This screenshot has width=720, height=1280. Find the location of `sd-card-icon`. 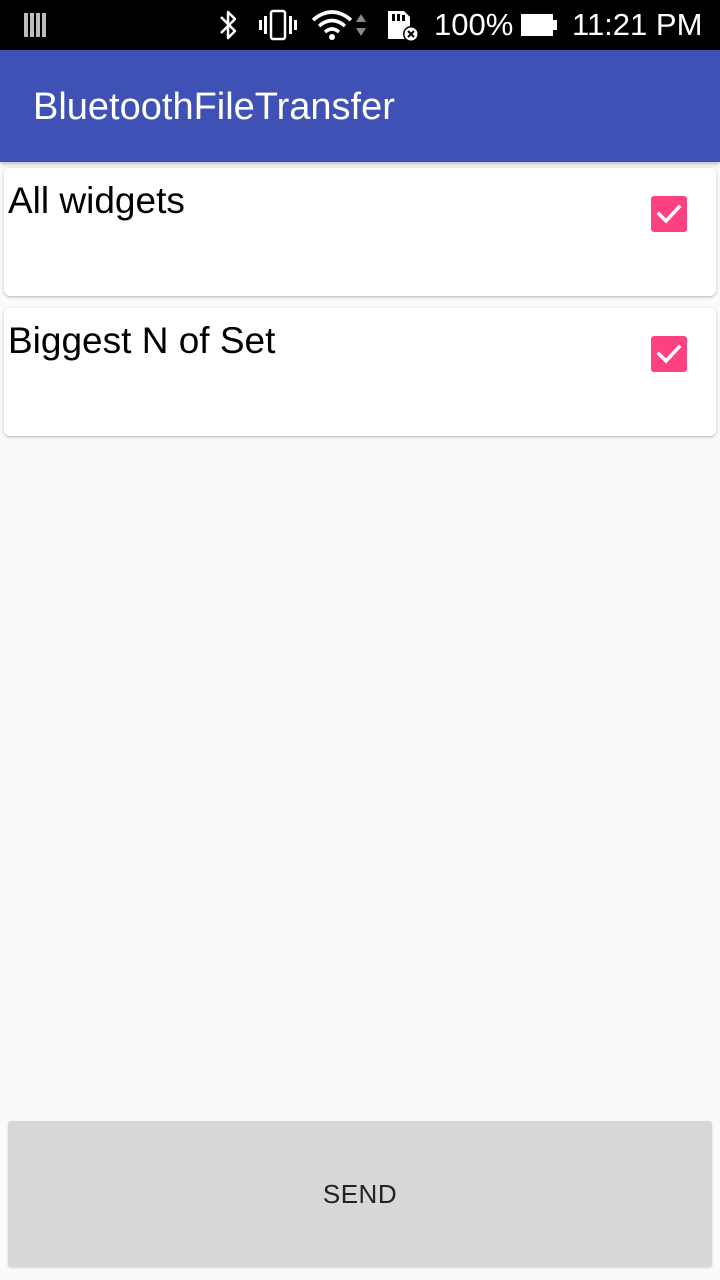

sd-card-icon is located at coordinates (402, 25).